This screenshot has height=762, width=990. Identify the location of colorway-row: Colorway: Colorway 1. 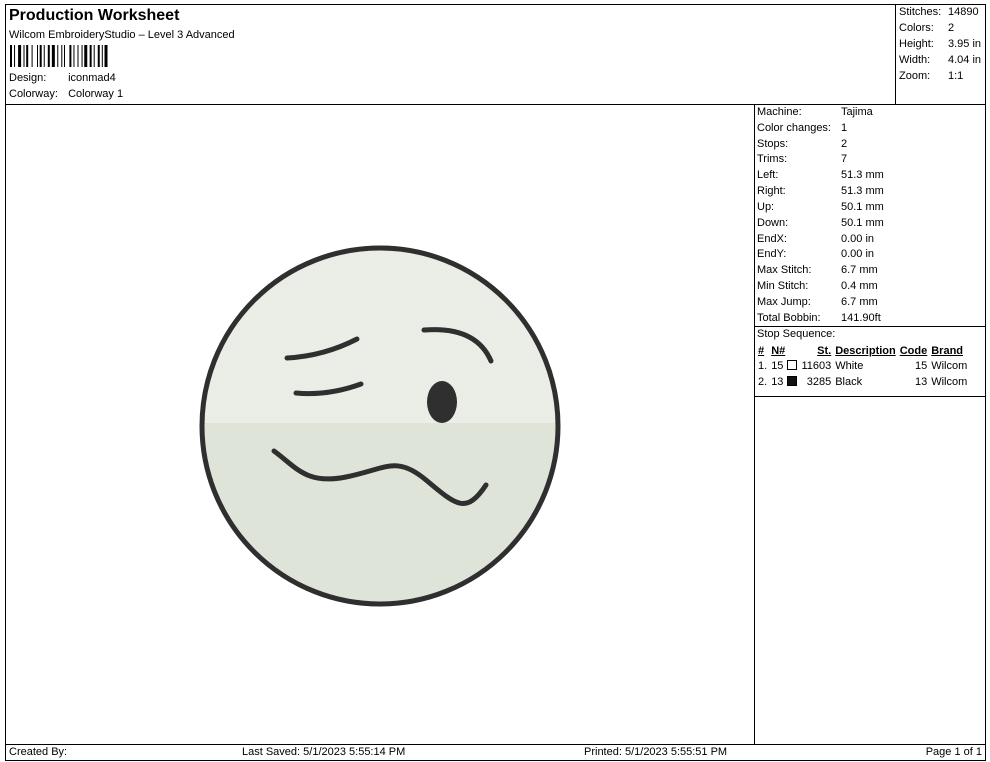
(66, 94).